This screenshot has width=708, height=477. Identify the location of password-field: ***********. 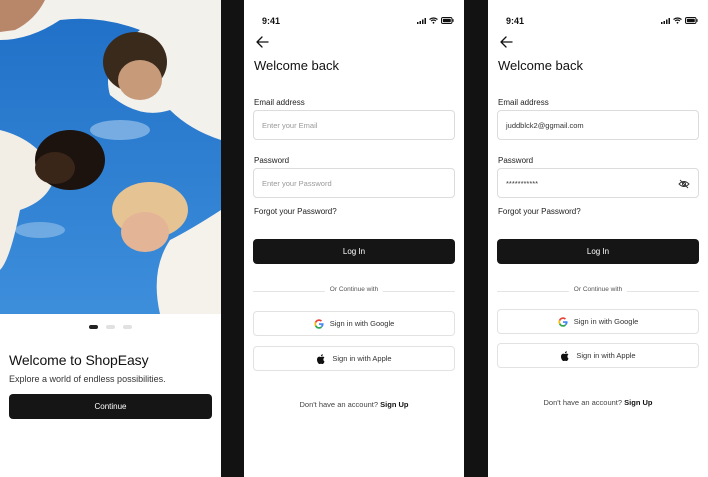
(598, 183).